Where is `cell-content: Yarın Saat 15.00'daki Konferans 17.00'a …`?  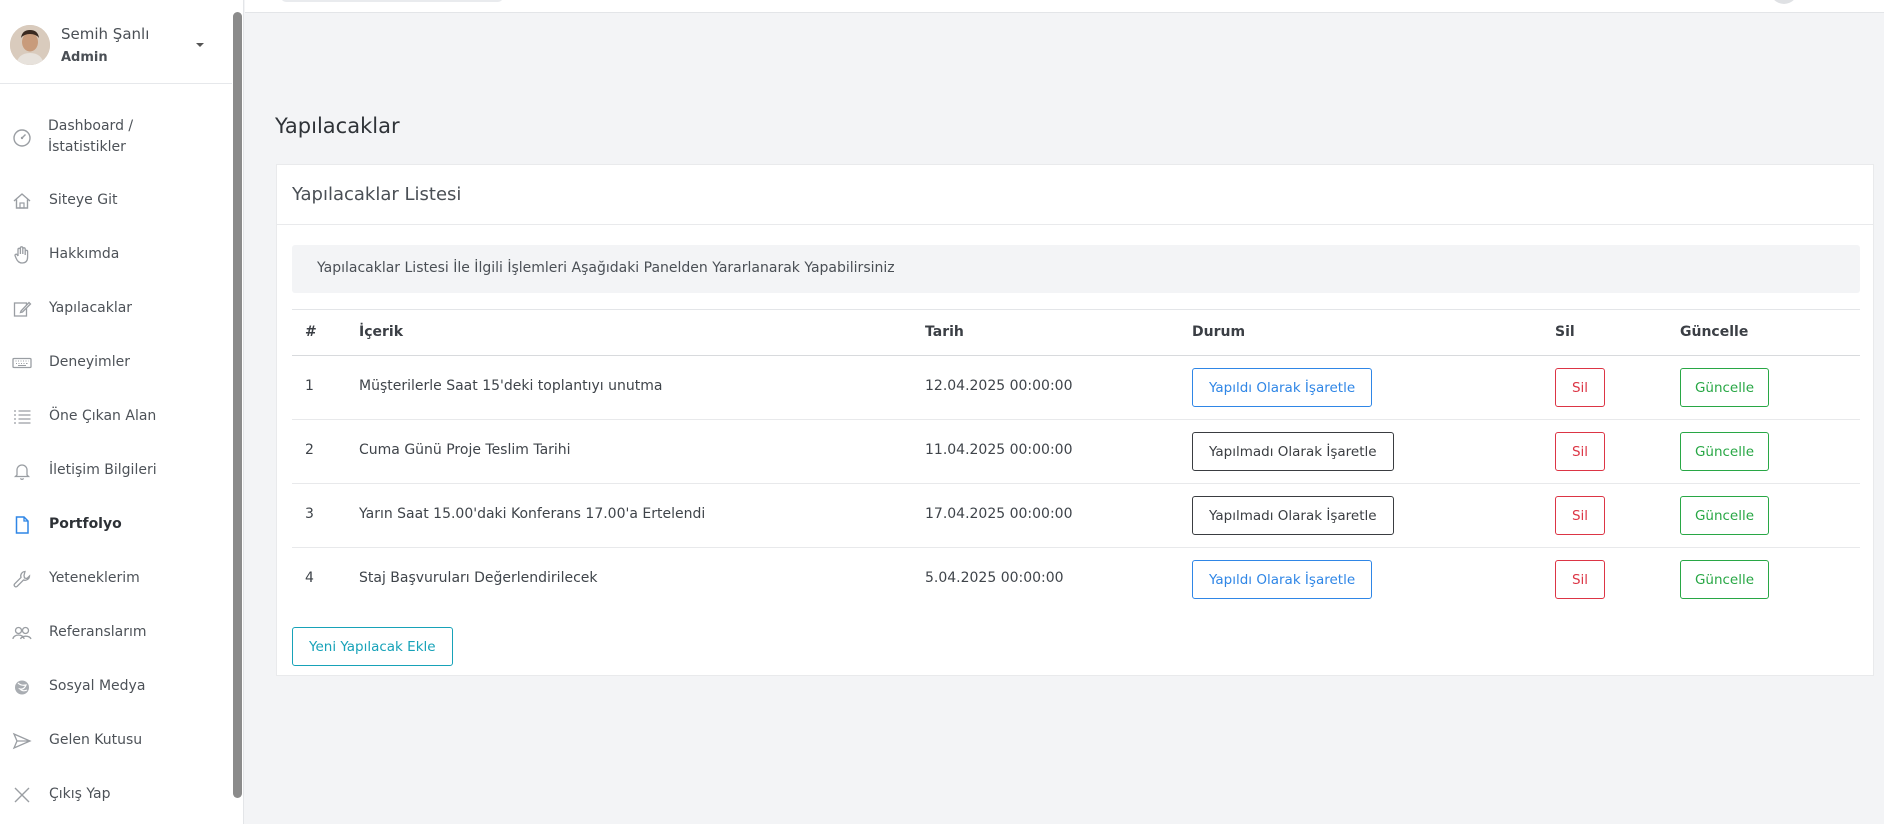
cell-content: Yarın Saat 15.00'daki Konferans 17.00'a … is located at coordinates (532, 514).